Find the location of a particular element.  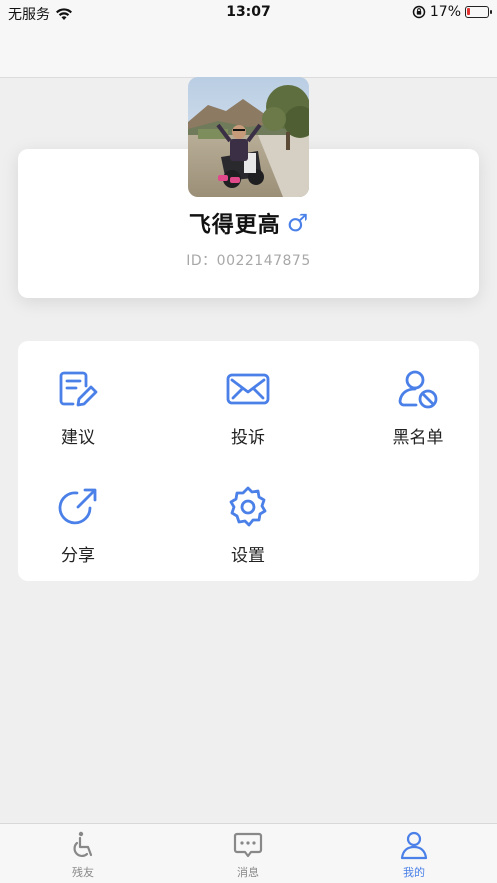

wheelchair-icon is located at coordinates (83, 844).